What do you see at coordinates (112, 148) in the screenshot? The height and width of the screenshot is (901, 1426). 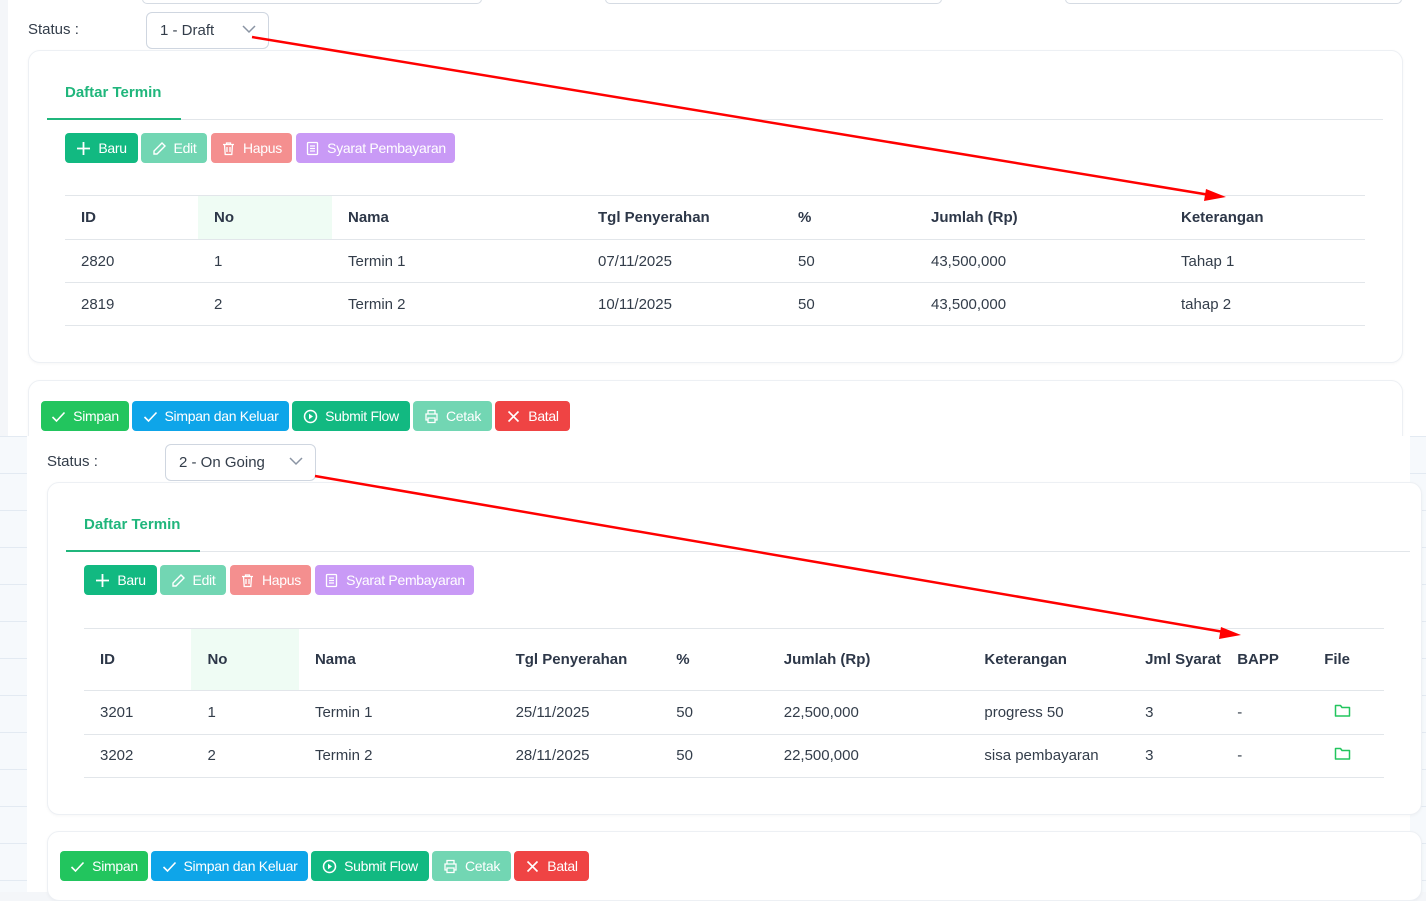 I see `button-label: Baru` at bounding box center [112, 148].